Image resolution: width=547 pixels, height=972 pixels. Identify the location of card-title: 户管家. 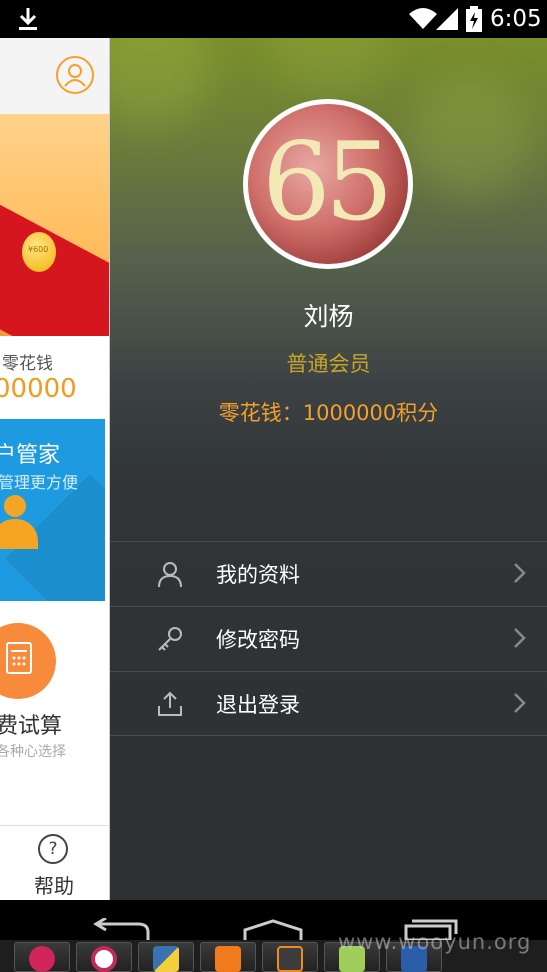
(30, 455).